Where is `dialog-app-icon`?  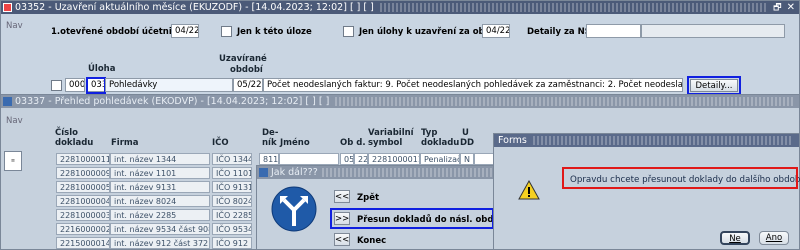
dialog-app-icon is located at coordinates (263, 172).